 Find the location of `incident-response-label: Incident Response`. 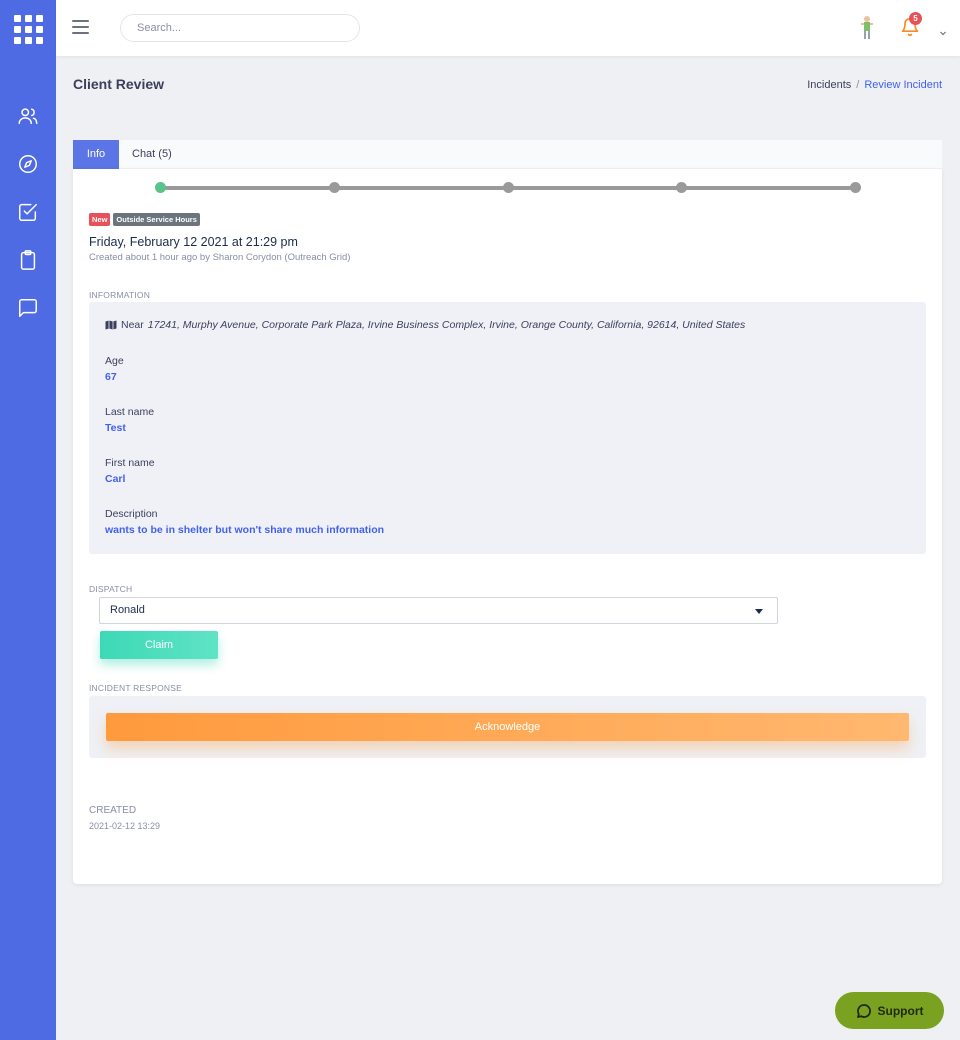

incident-response-label: Incident Response is located at coordinates (135, 688).